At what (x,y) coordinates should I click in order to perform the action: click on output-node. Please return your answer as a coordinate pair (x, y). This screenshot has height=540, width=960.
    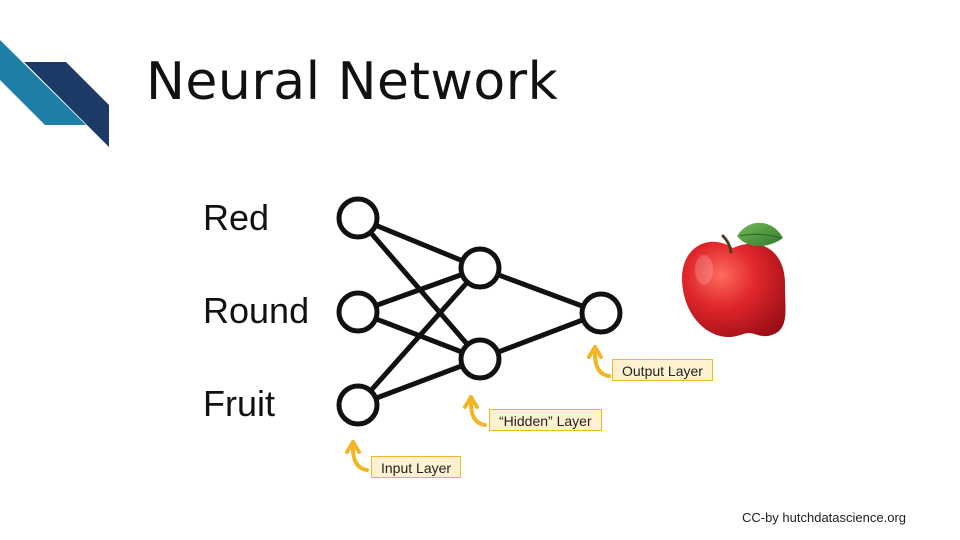
    Looking at the image, I should click on (601, 313).